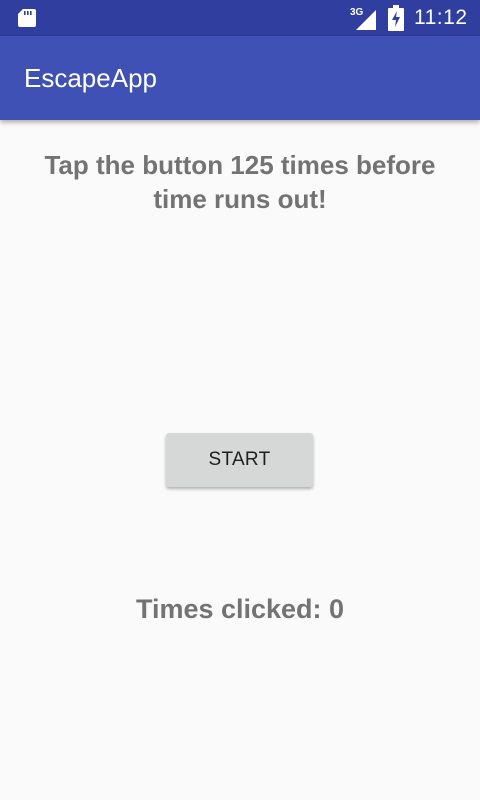  I want to click on battery-charging-icon, so click(396, 18).